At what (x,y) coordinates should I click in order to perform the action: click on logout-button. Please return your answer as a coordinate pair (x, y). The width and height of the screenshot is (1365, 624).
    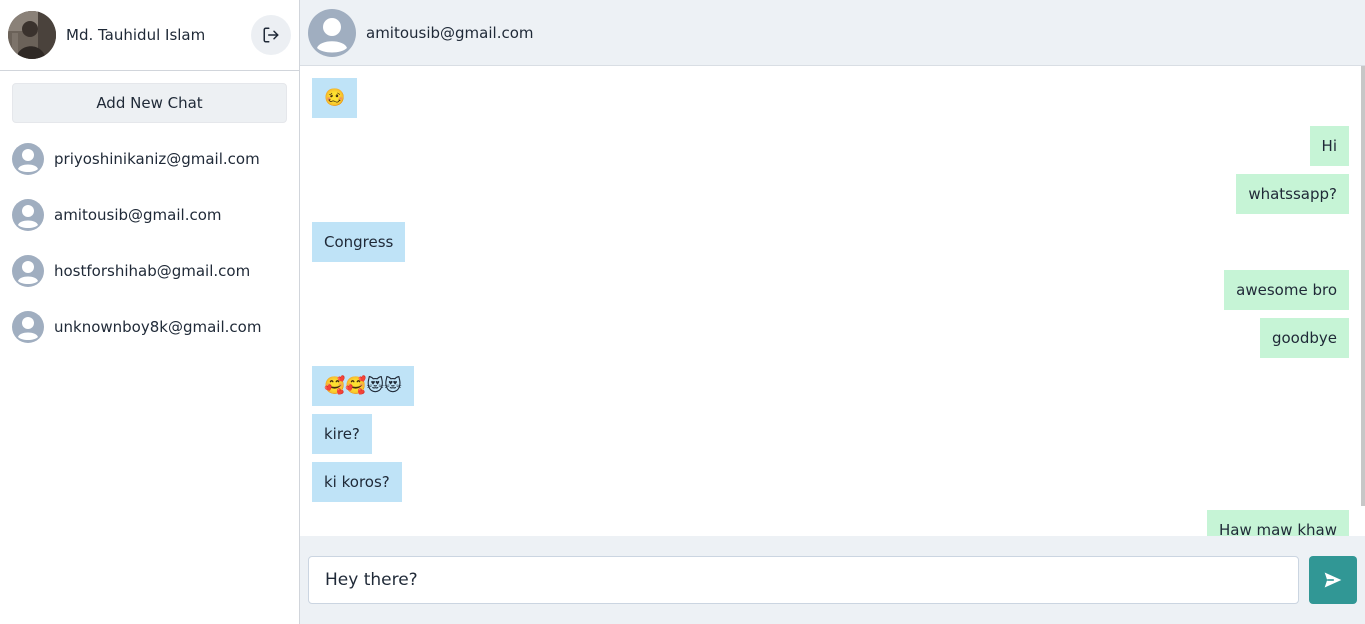
    Looking at the image, I should click on (271, 35).